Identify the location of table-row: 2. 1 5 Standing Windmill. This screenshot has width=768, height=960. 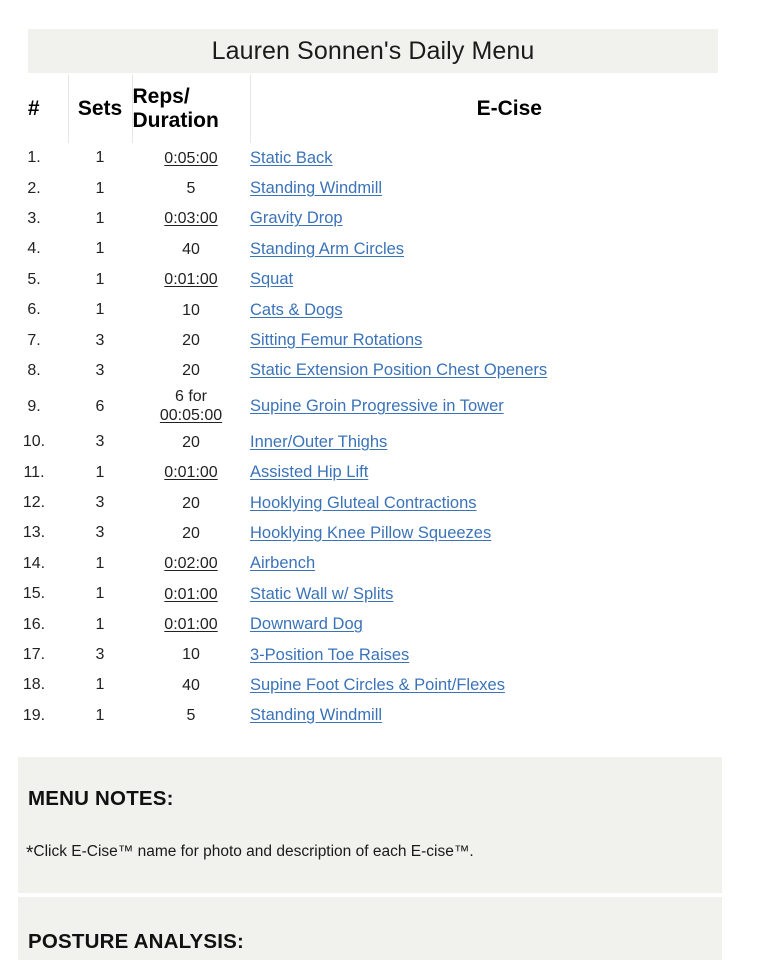
(384, 188).